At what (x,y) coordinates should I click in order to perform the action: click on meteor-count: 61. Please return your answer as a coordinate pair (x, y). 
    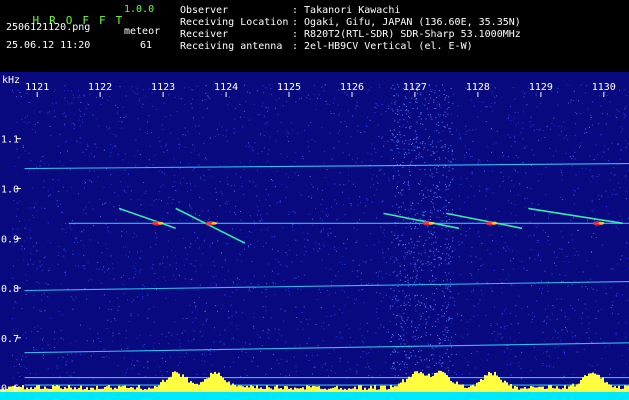
    Looking at the image, I should click on (146, 45).